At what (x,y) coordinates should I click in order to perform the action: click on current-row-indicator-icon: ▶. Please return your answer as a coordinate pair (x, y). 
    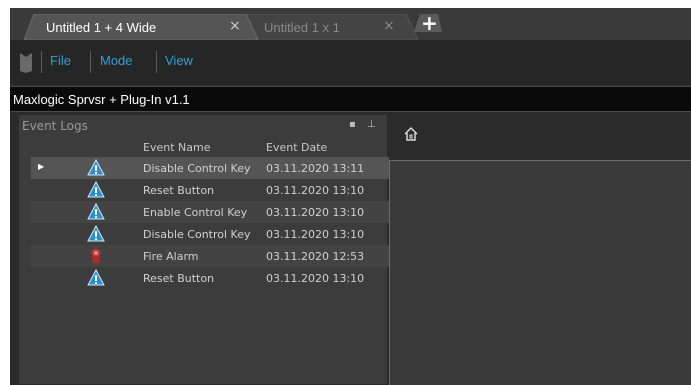
    Looking at the image, I should click on (41, 166).